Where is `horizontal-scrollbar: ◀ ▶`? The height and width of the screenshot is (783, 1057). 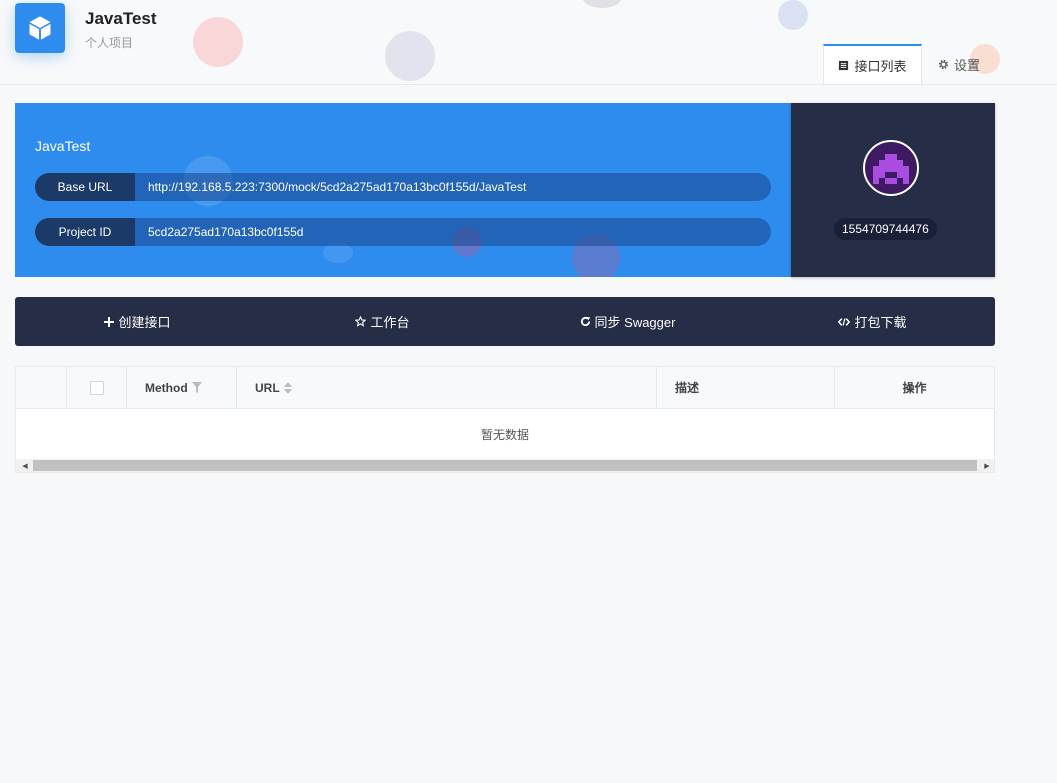 horizontal-scrollbar: ◀ ▶ is located at coordinates (505, 465).